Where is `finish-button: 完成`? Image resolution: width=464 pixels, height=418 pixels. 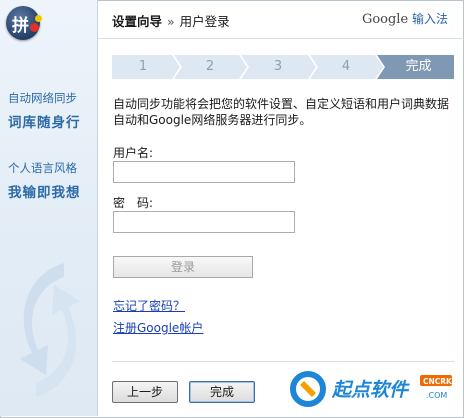 finish-button: 完成 is located at coordinates (222, 392).